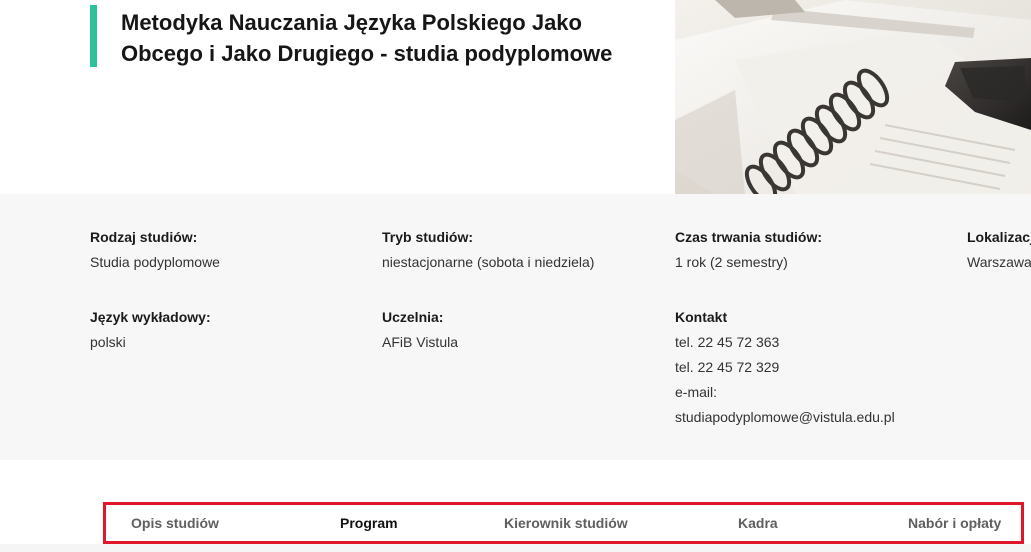 This screenshot has width=1031, height=552. What do you see at coordinates (701, 317) in the screenshot?
I see `info-kontakt-label: Kontakt` at bounding box center [701, 317].